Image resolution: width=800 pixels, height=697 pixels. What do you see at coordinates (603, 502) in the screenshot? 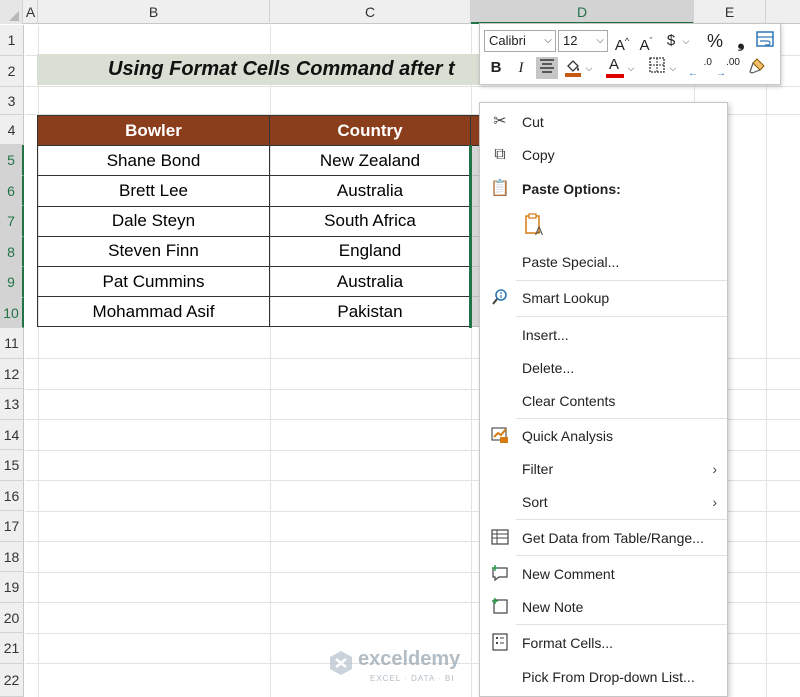
I see `menu-item-sort: Sort ›` at bounding box center [603, 502].